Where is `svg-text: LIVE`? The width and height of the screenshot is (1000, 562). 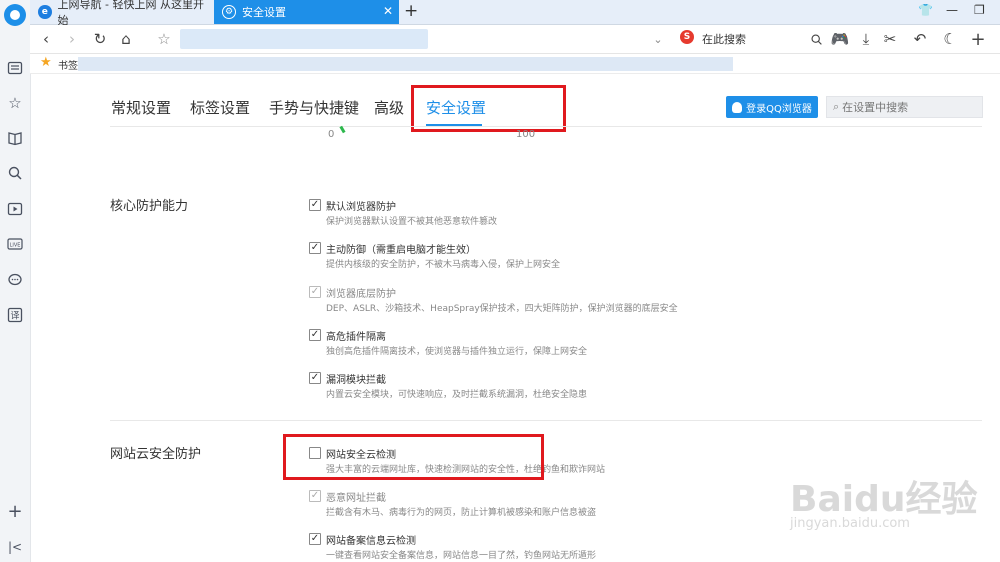
svg-text: LIVE is located at coordinates (15, 246).